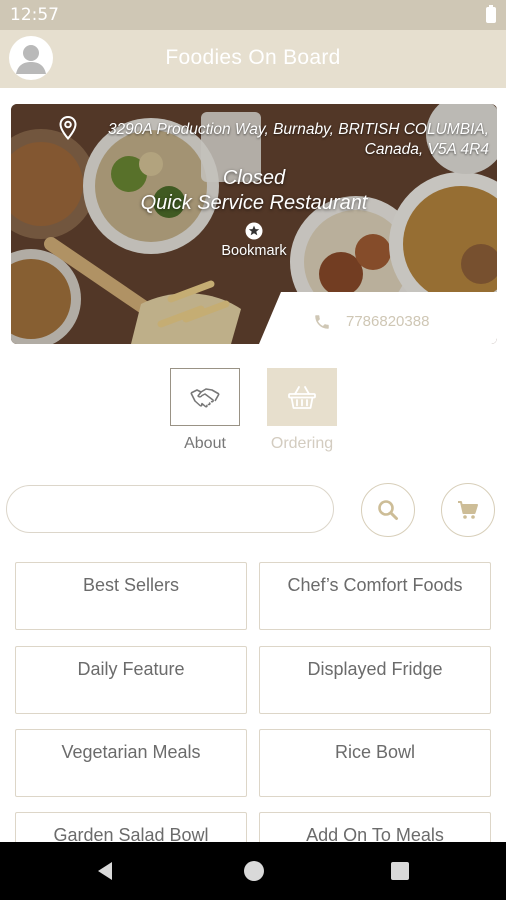 Image resolution: width=506 pixels, height=900 pixels. What do you see at coordinates (375, 680) in the screenshot?
I see `category-displayed-fridge: Displayed Fridge` at bounding box center [375, 680].